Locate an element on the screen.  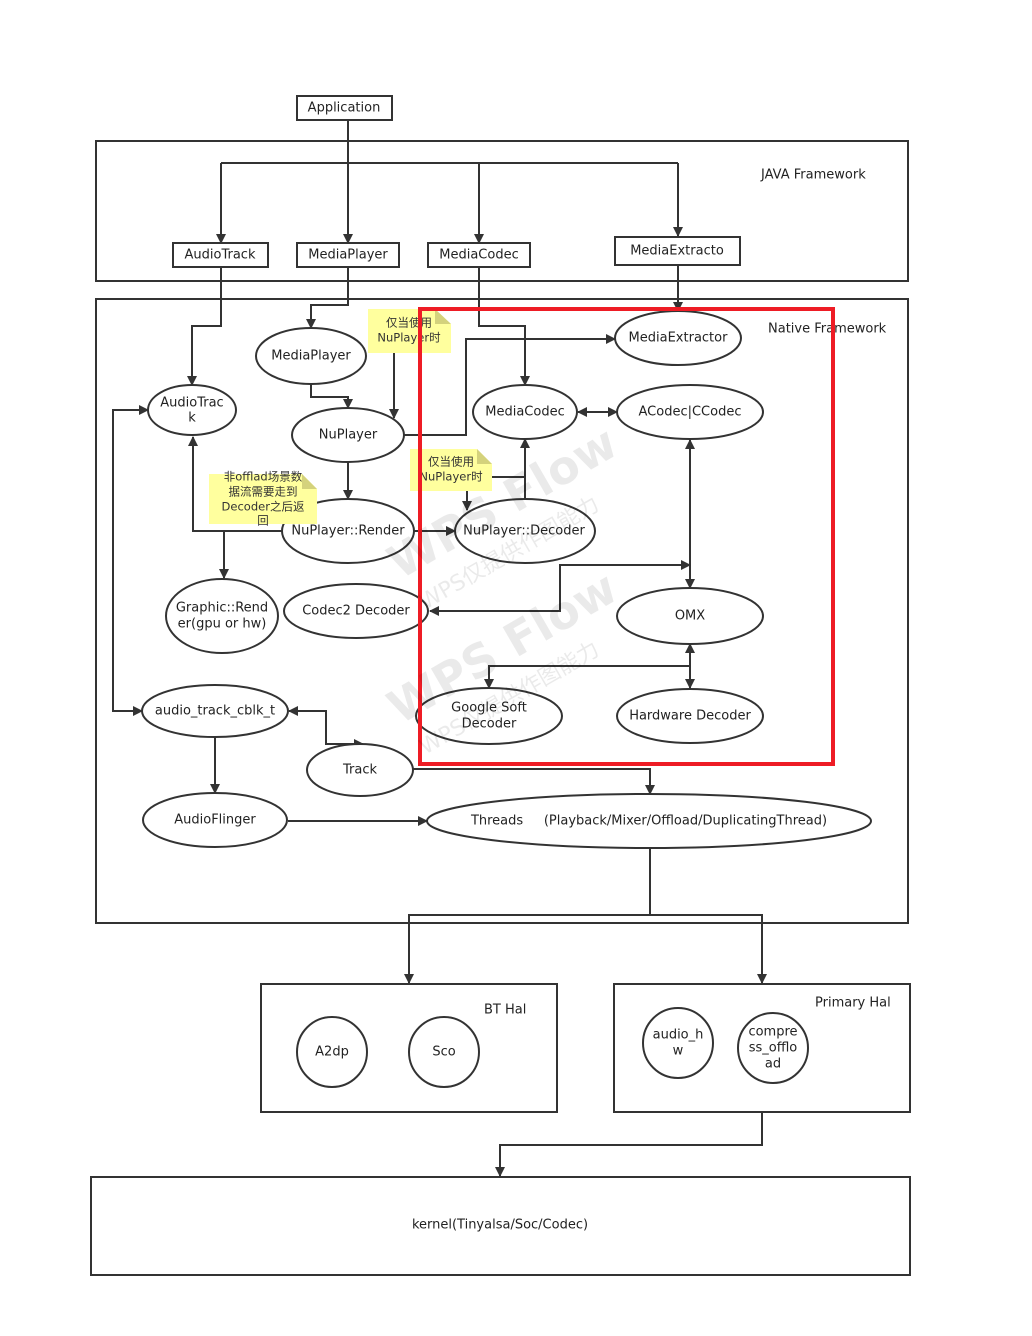
java-mediacodec-label: MediaCodec is located at coordinates (478, 255).